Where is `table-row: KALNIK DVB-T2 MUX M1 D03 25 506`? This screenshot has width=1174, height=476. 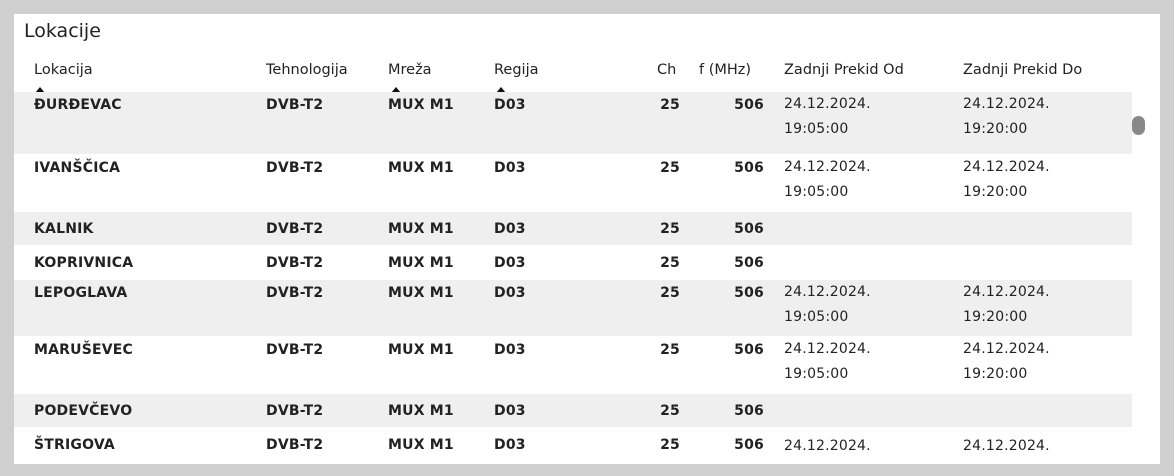 table-row: KALNIK DVB-T2 MUX M1 D03 25 506 is located at coordinates (573, 229).